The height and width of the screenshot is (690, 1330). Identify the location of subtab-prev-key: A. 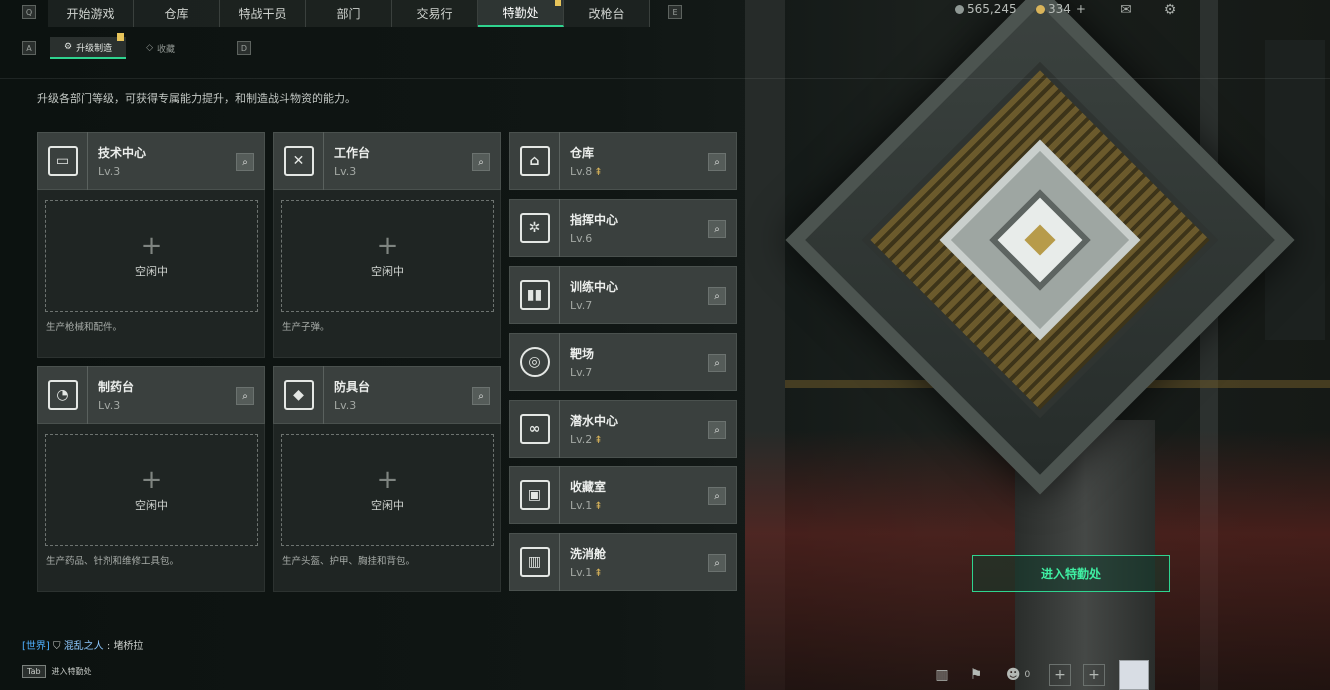
(29, 48).